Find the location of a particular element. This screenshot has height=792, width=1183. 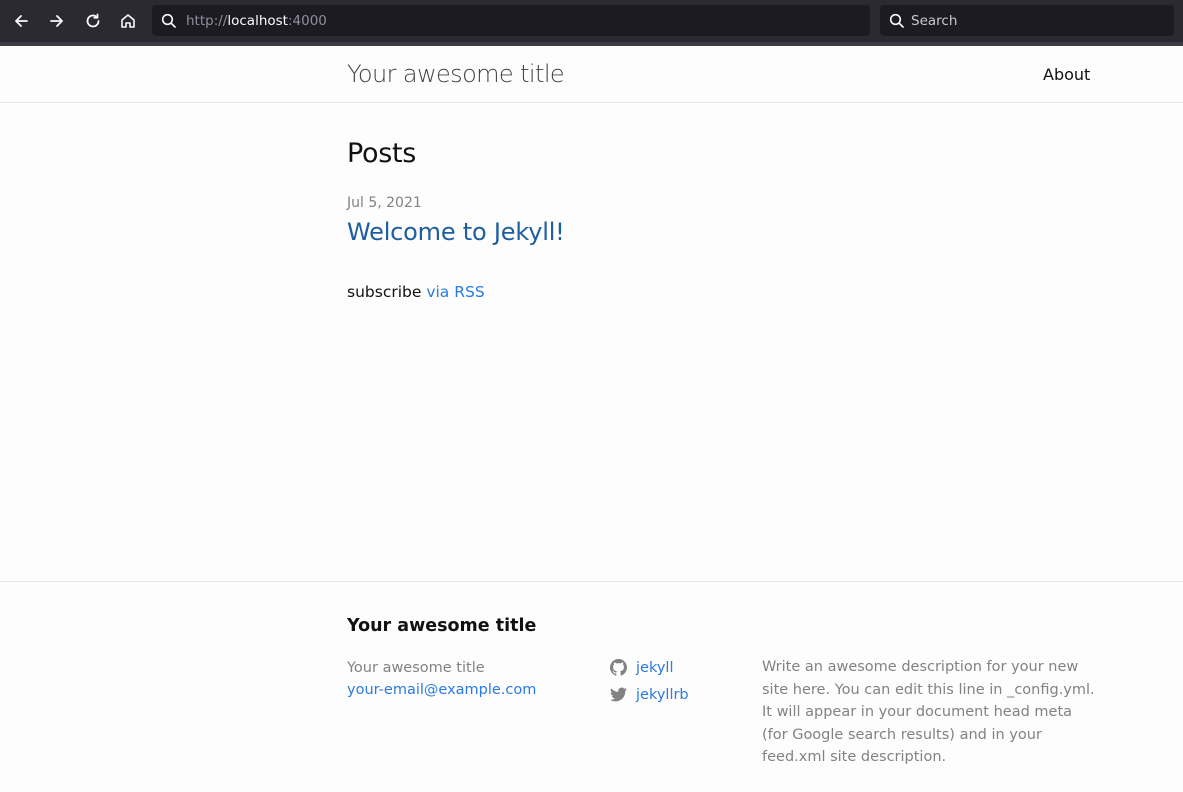

twitter-link: jekyllrb is located at coordinates (662, 695).